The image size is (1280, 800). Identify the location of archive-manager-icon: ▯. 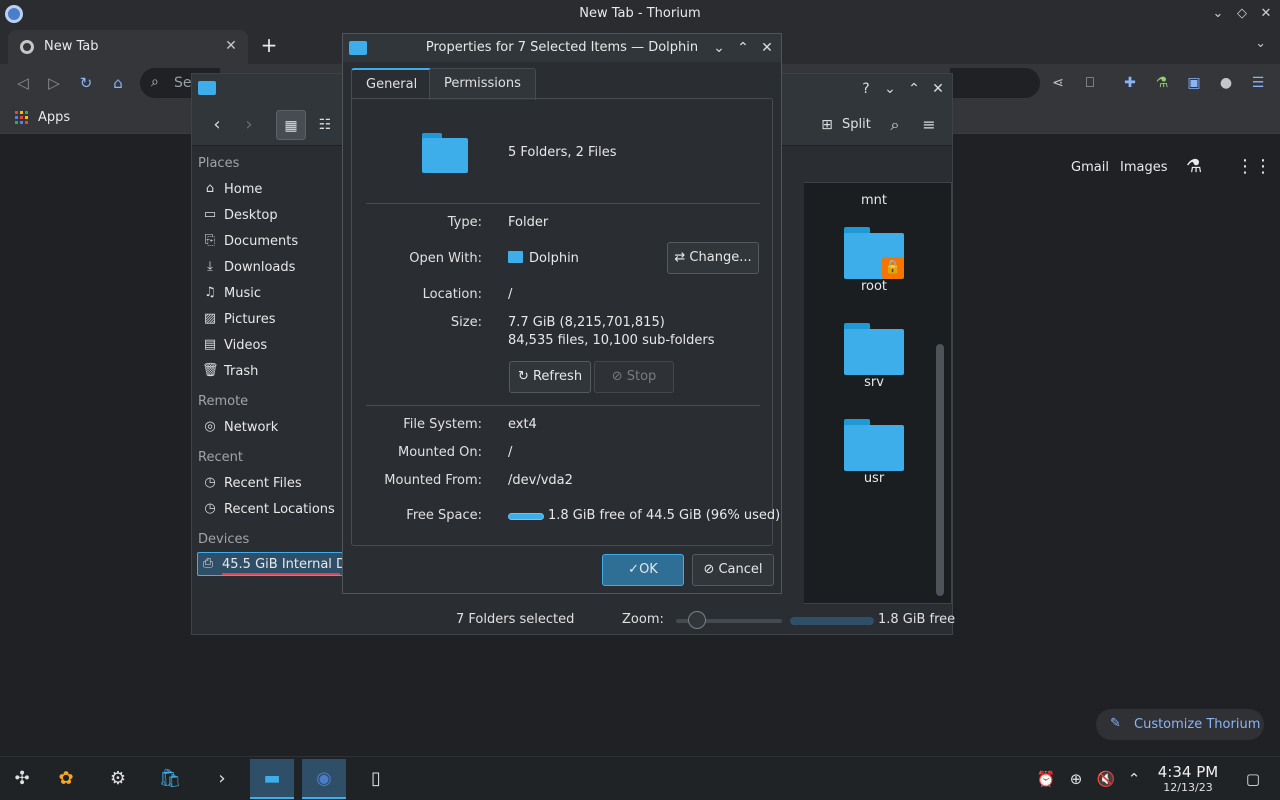
(376, 779).